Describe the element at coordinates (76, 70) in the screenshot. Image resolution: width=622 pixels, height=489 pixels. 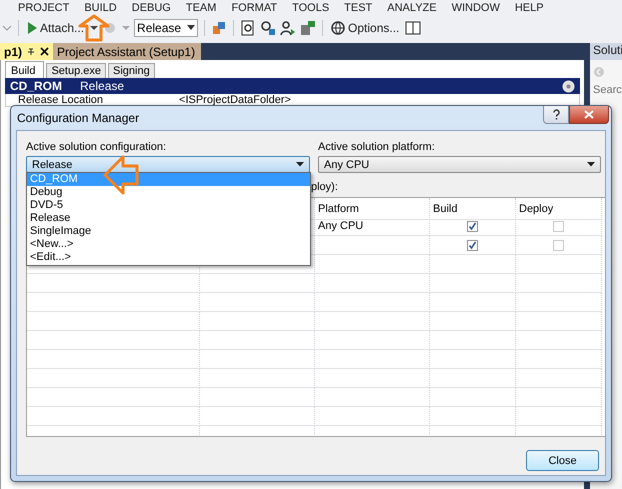
I see `tab: Setup.exe` at that location.